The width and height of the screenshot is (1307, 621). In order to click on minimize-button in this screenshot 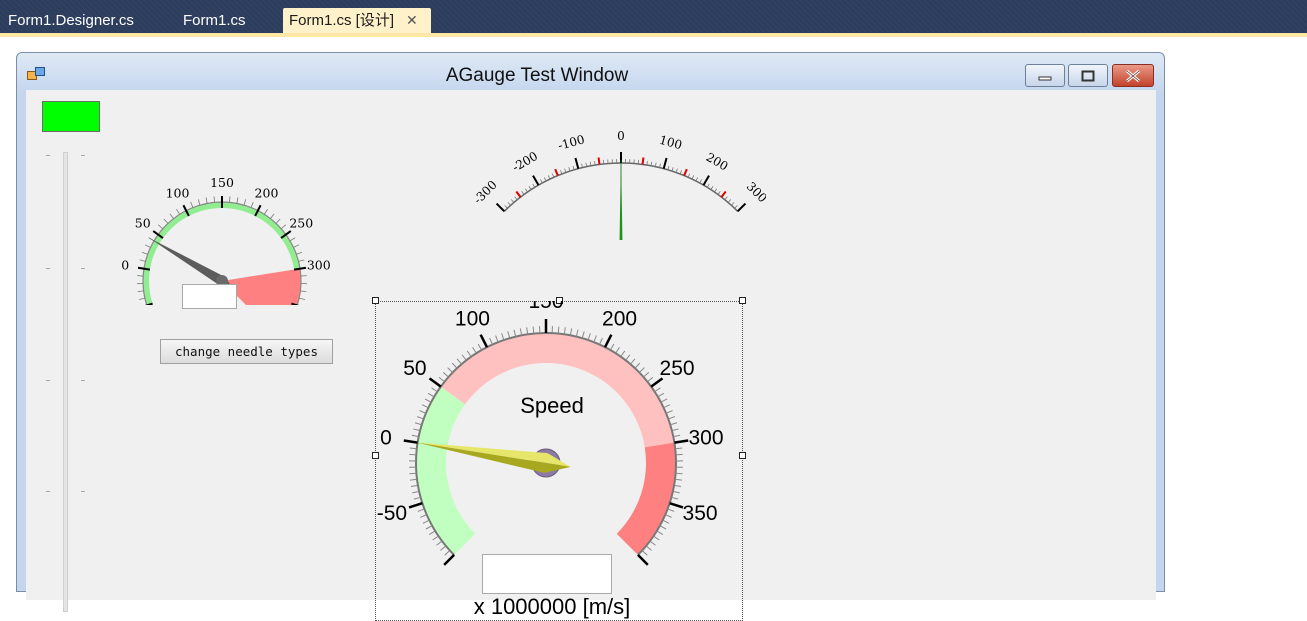, I will do `click(1045, 75)`.